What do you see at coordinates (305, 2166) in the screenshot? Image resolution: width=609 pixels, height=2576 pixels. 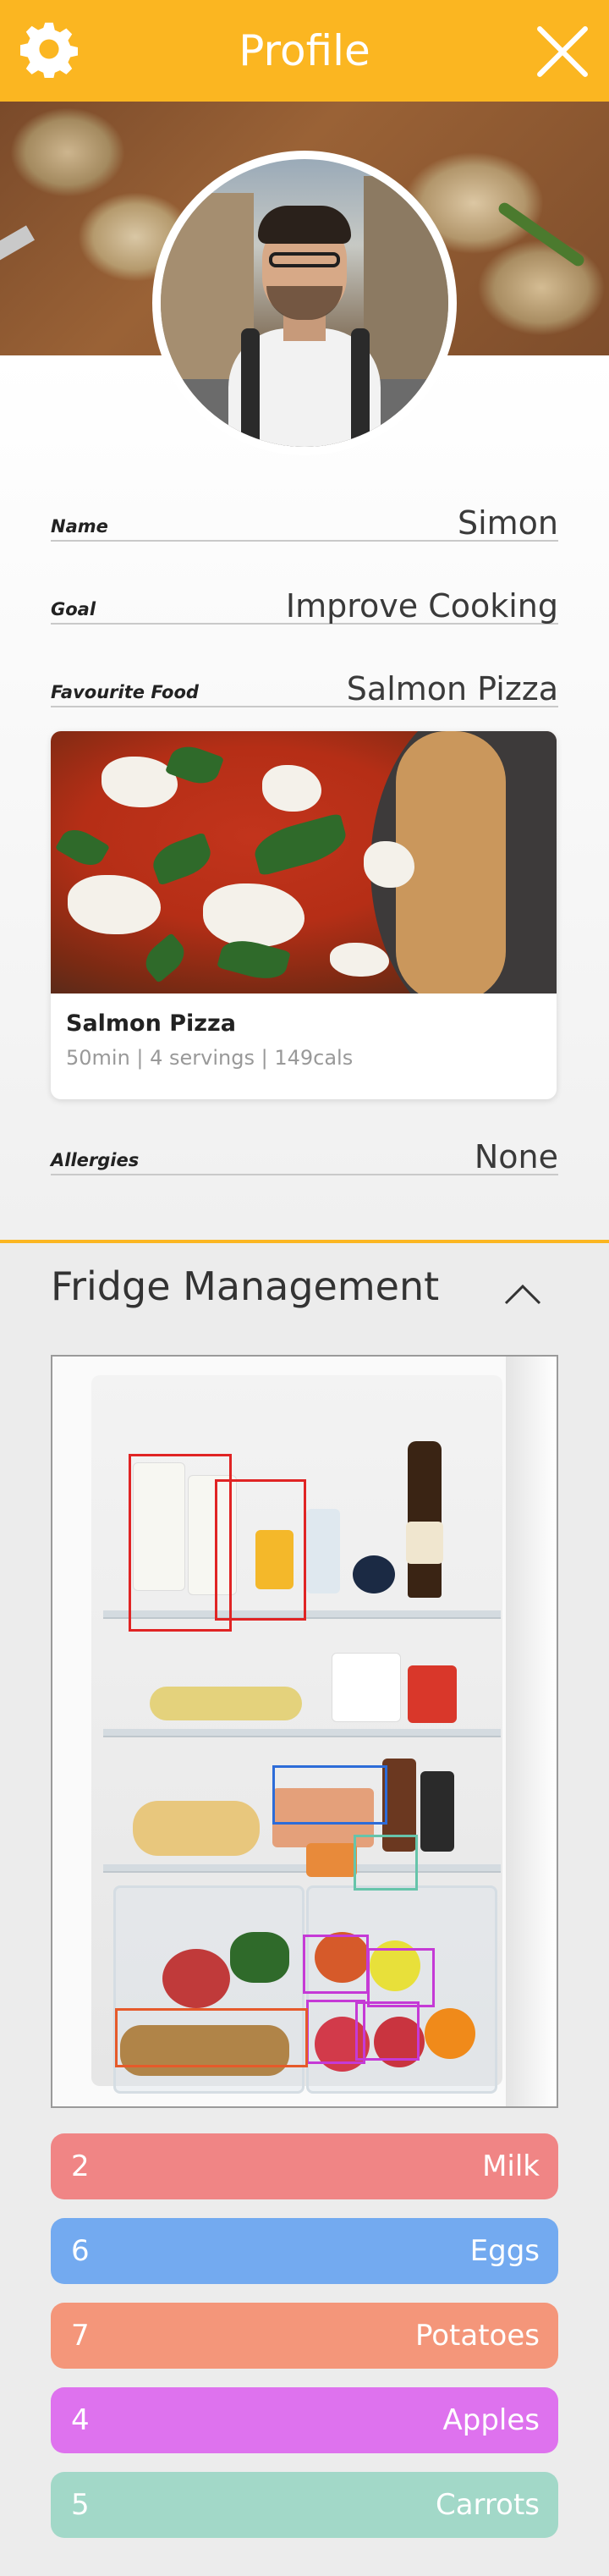 I see `inventory-item-milk: 2 Milk` at bounding box center [305, 2166].